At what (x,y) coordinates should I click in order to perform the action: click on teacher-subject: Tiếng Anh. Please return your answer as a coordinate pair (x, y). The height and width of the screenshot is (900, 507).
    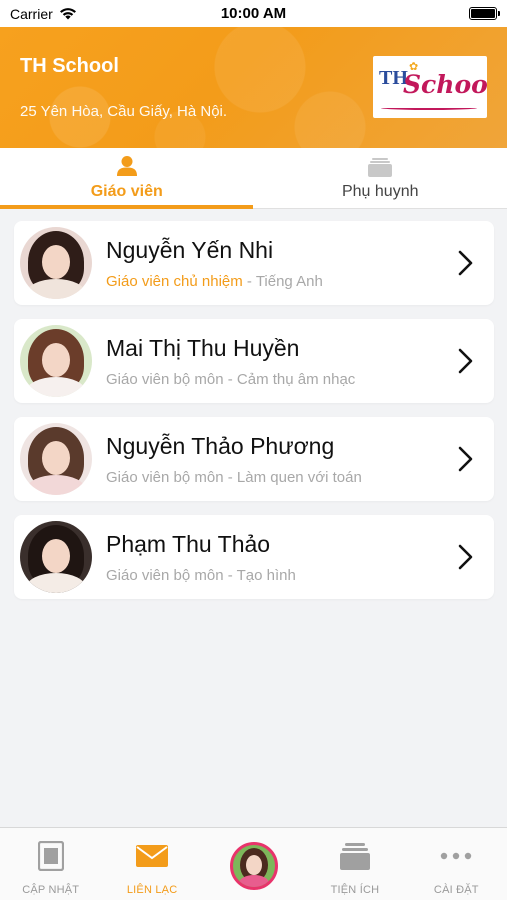
    Looking at the image, I should click on (289, 281).